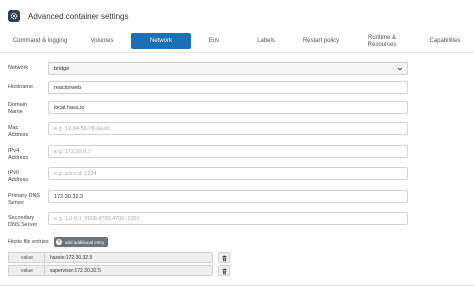  Describe the element at coordinates (18, 176) in the screenshot. I see `ipv6-address-label: IPv6 Address` at that location.